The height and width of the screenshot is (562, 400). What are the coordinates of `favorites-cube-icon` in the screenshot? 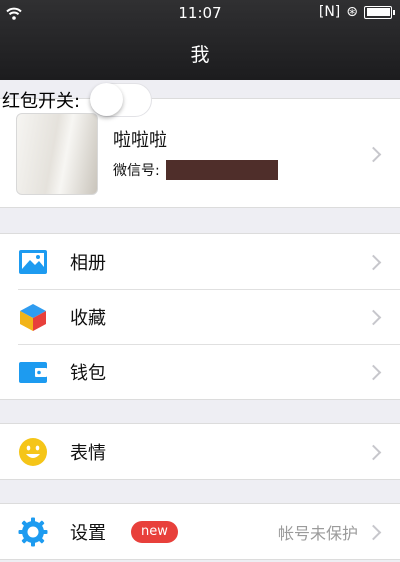 It's located at (33, 317).